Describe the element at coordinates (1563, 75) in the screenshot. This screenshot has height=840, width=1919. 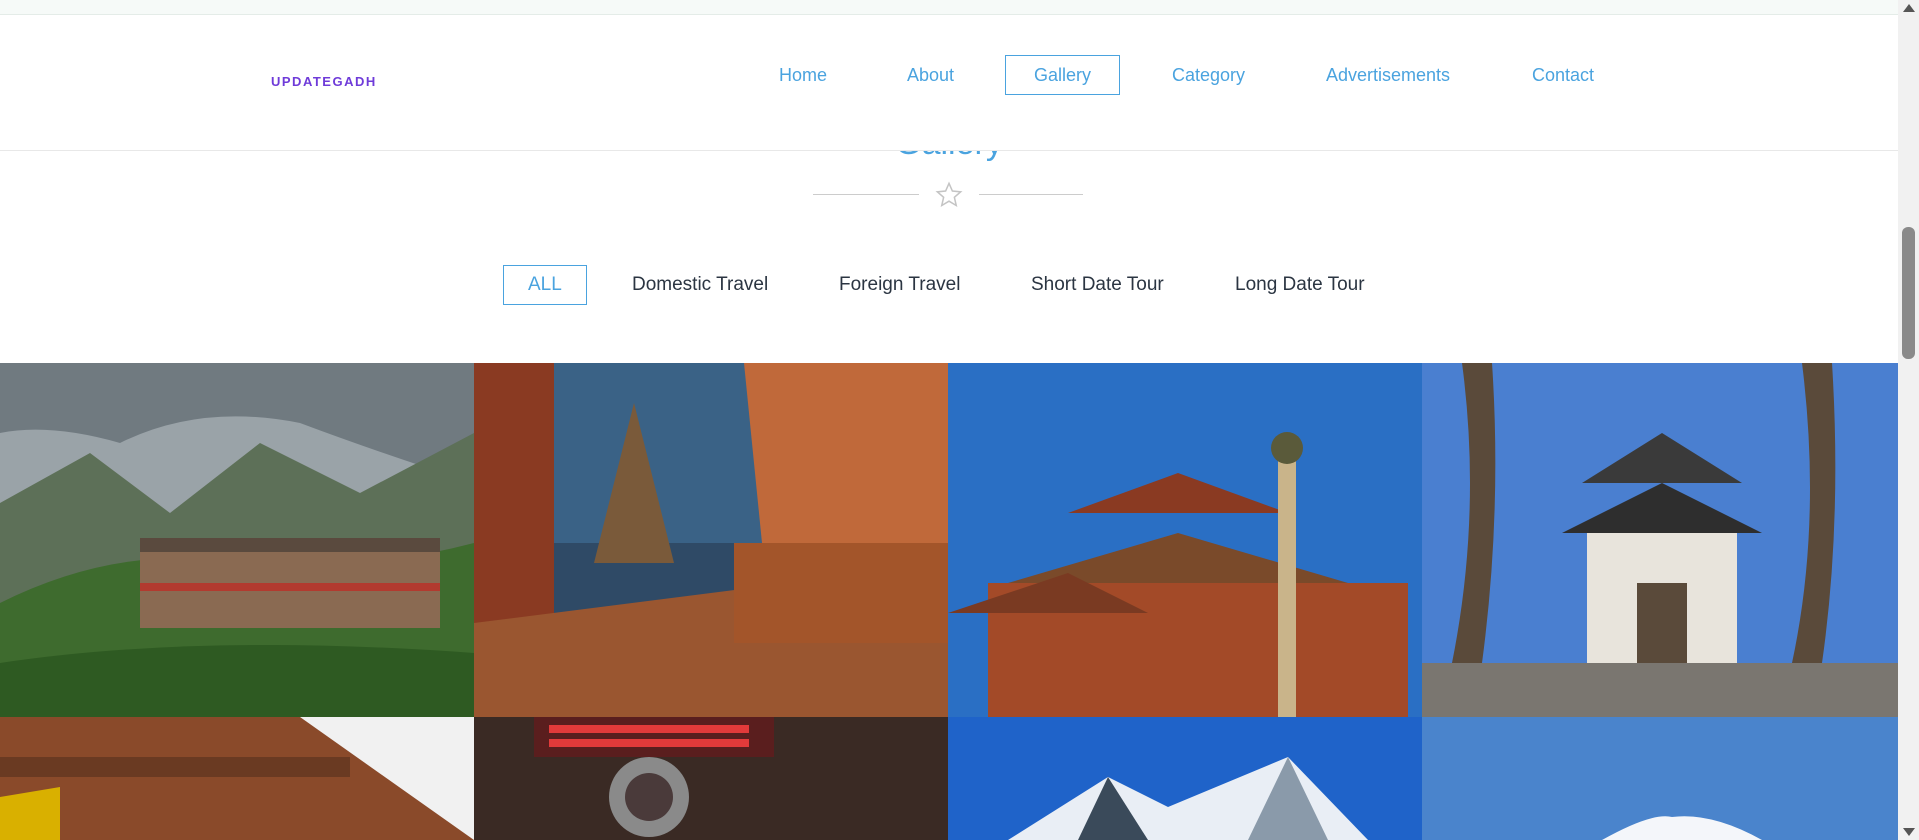
I see `nav-contact: Contact` at that location.